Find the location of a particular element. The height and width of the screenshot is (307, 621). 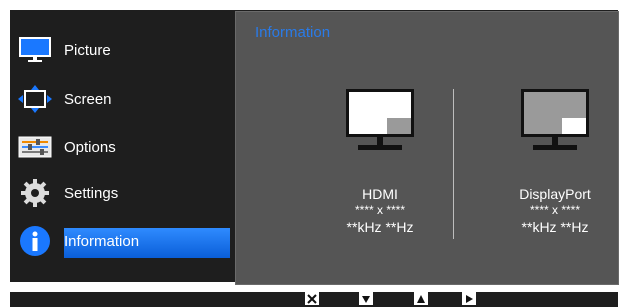

menu-item-settings: Settings is located at coordinates (121, 193).